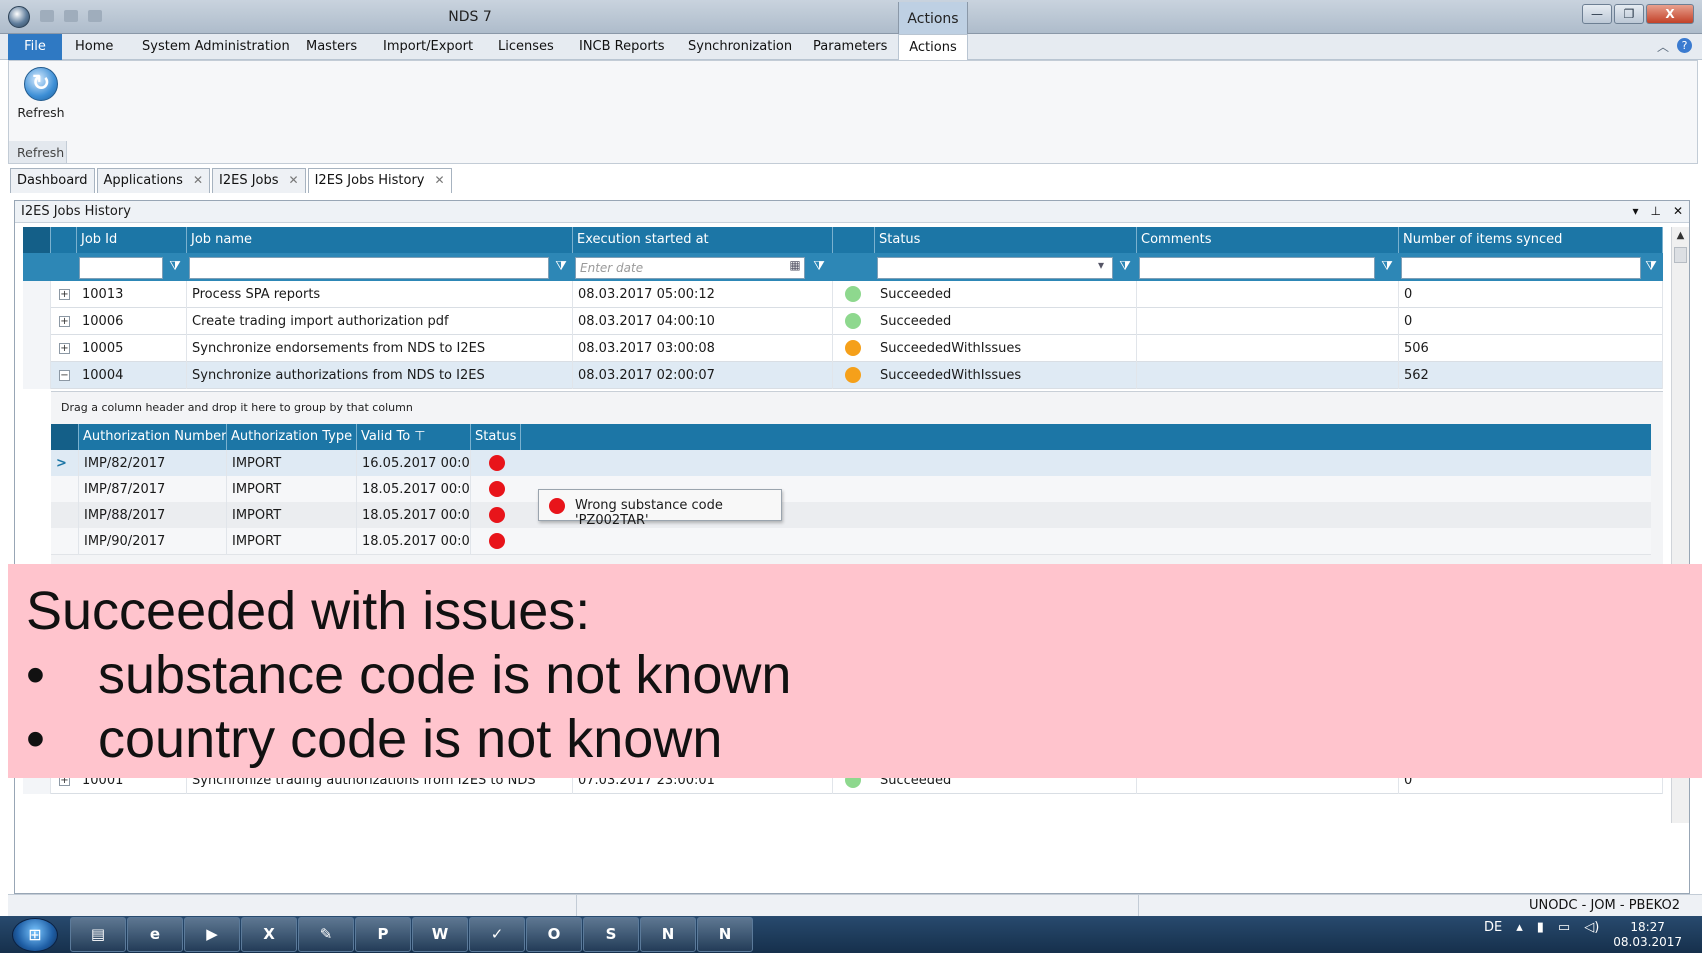 This screenshot has height=953, width=1702. I want to click on scroll-up-icon: ▲, so click(1680, 236).